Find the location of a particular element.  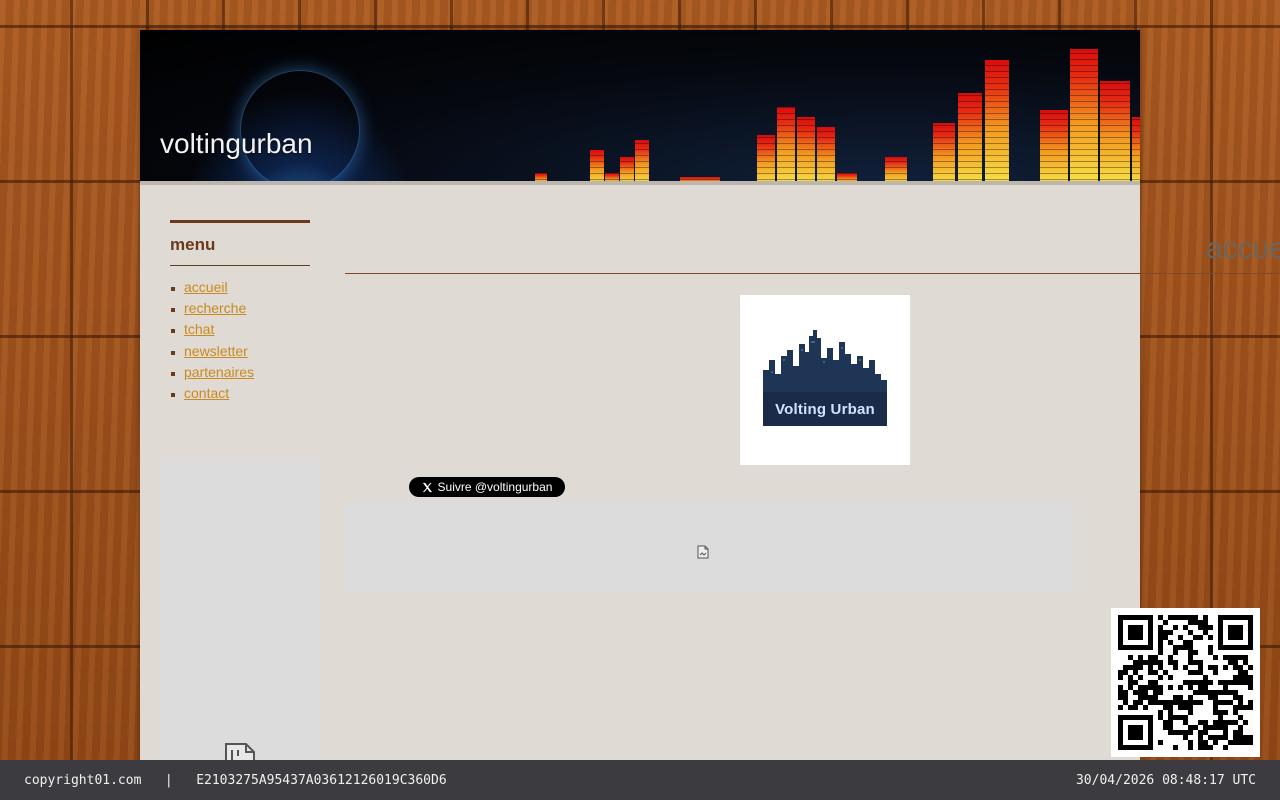

site-title: voltingurban is located at coordinates (236, 144).